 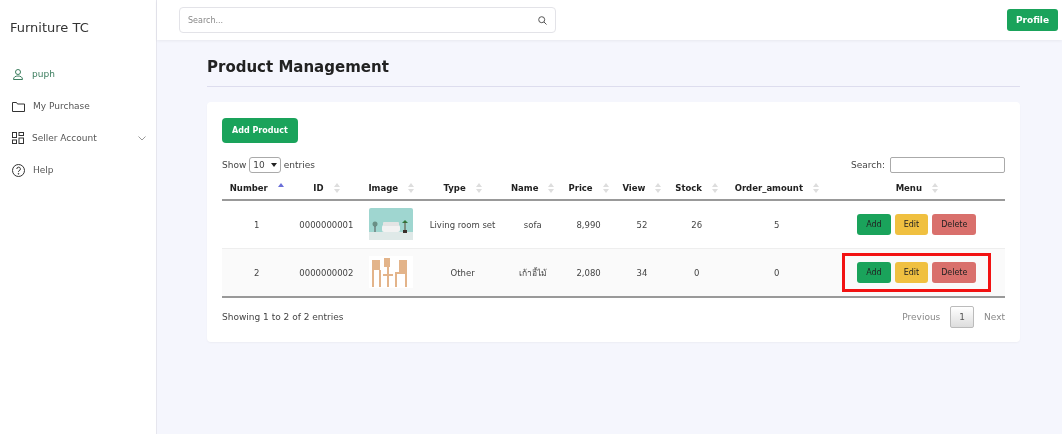 I want to click on column-header: Menu, so click(x=908, y=188).